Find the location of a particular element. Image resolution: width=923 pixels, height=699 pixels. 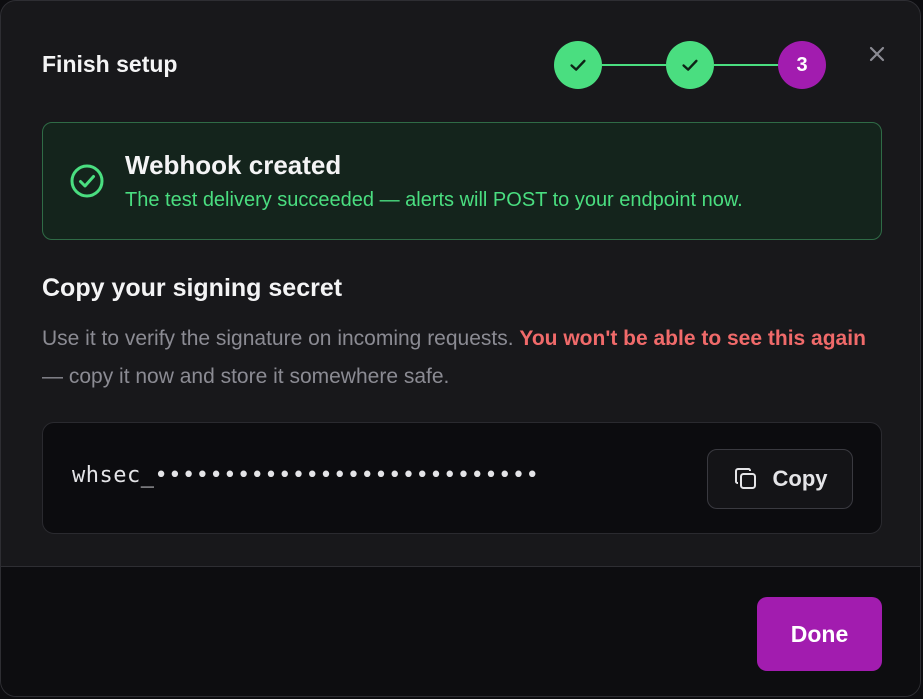

copy-icon is located at coordinates (745, 478).